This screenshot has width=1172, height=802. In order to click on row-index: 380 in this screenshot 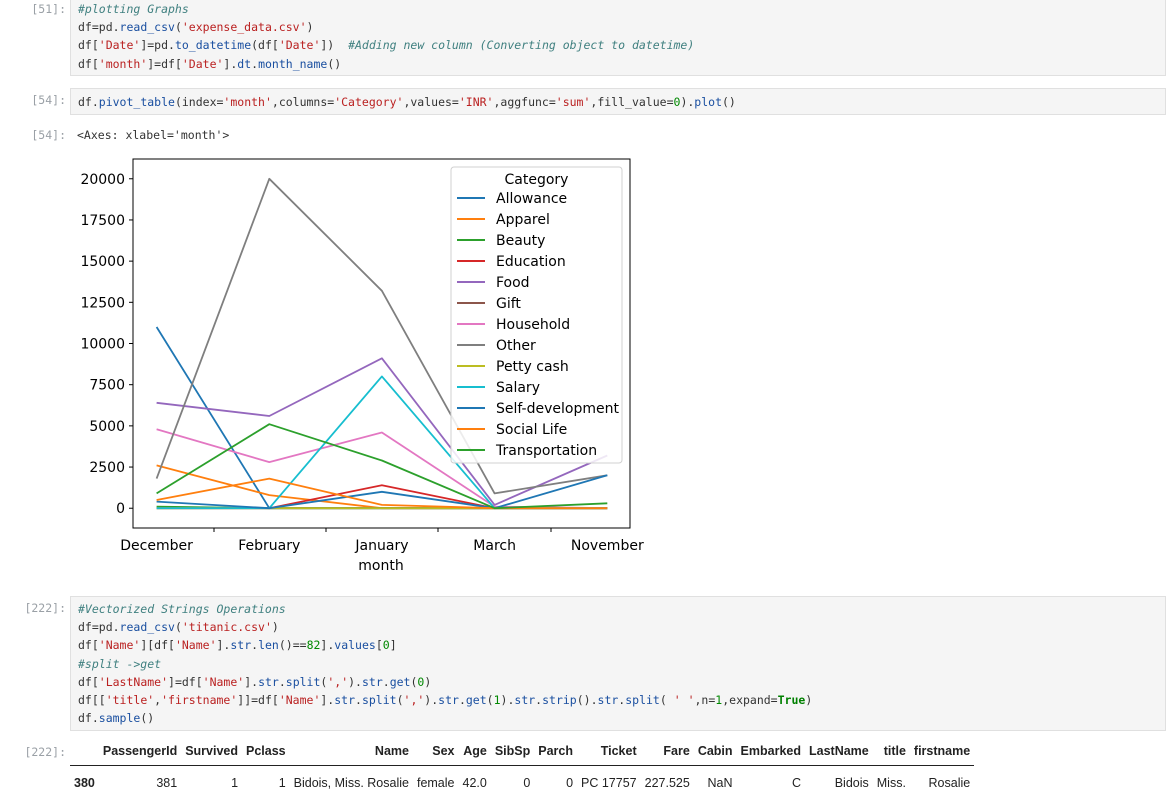, I will do `click(84, 782)`.